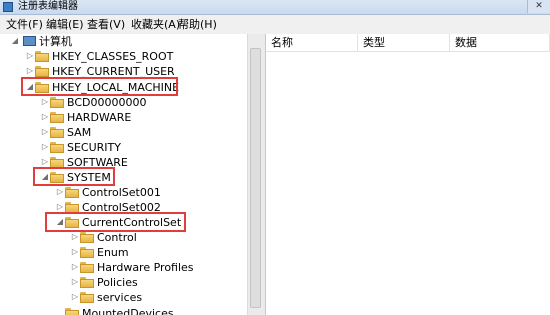 The height and width of the screenshot is (315, 550). I want to click on tree-node-mounteddevices: MountedDevices, so click(140, 310).